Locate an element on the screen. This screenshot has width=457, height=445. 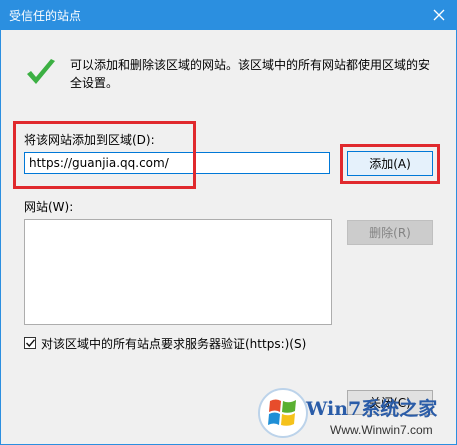
info-text: 可以添加和删除该区域的网站。该区域中的所有网站都使用区域的安全设置。 is located at coordinates (250, 74).